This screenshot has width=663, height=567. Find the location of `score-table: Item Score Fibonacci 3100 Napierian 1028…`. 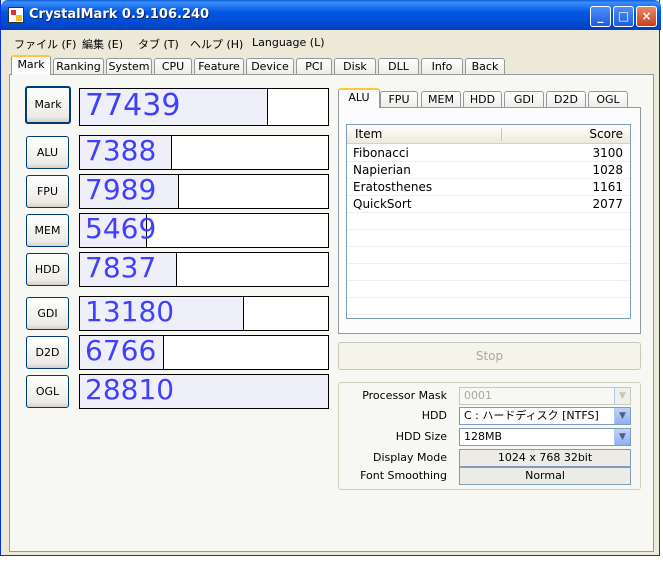

score-table: Item Score Fibonacci 3100 Napierian 1028… is located at coordinates (488, 221).